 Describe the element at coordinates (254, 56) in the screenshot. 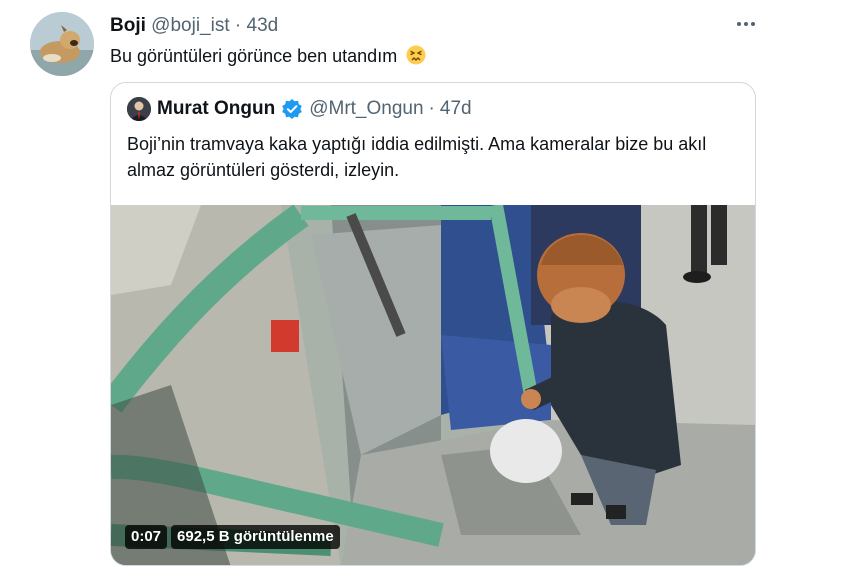

I see `tweet-text-content: Bu görüntüleri görünce ben utandım` at that location.